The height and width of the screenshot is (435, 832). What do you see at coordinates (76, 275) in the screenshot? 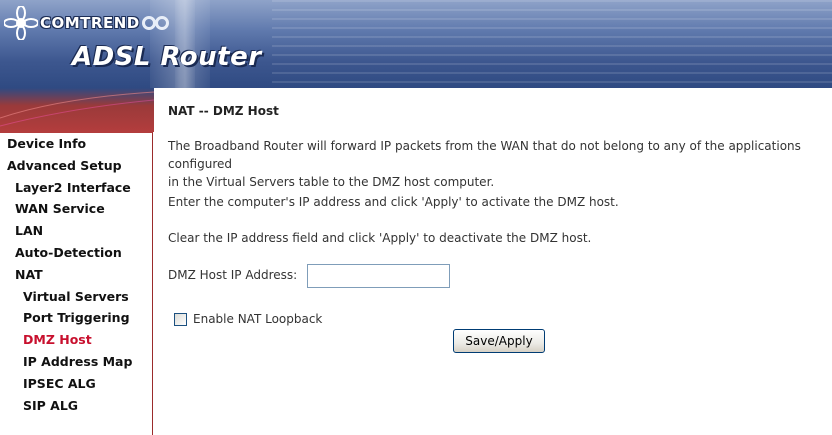
I see `sidebar-item-nat: NAT` at bounding box center [76, 275].